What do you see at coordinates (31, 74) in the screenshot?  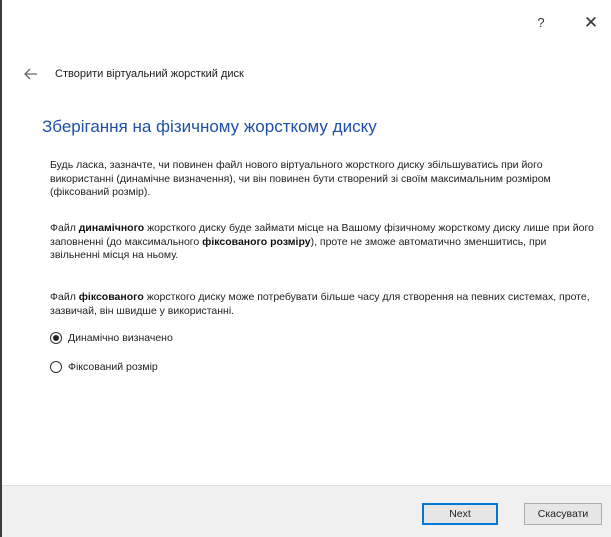 I see `back-arrow-icon` at bounding box center [31, 74].